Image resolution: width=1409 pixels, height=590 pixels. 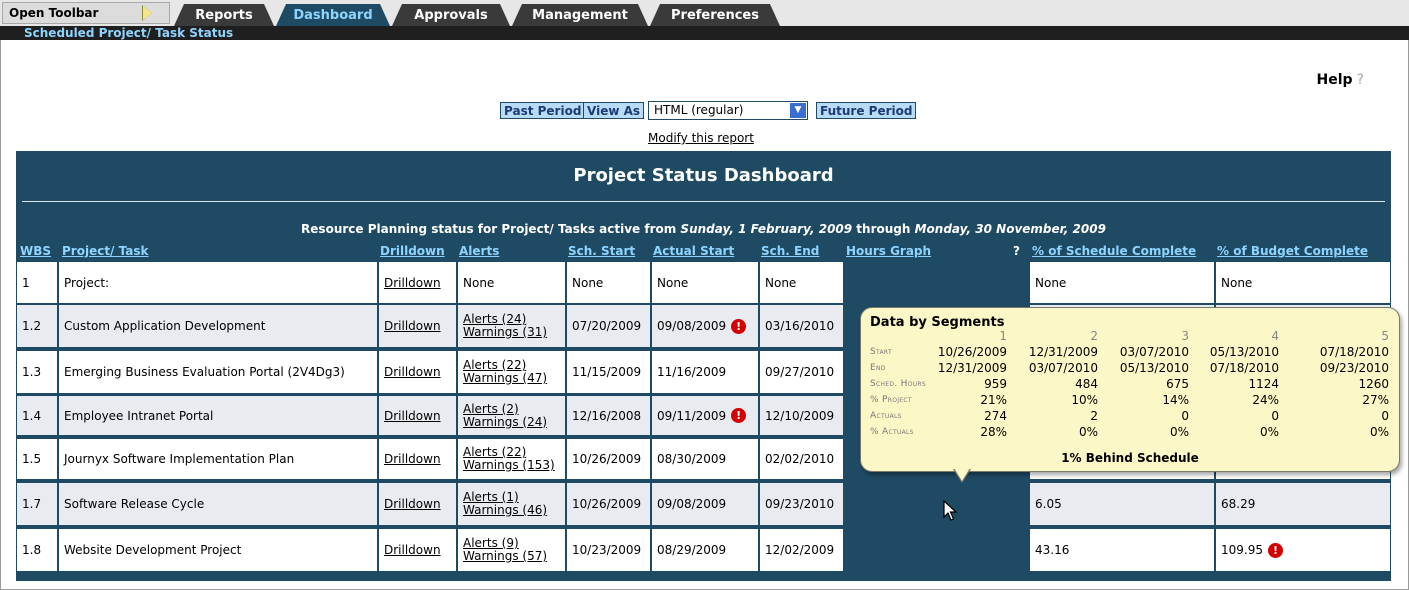 I want to click on column-header-sch-start: Sch. Start, so click(x=601, y=251).